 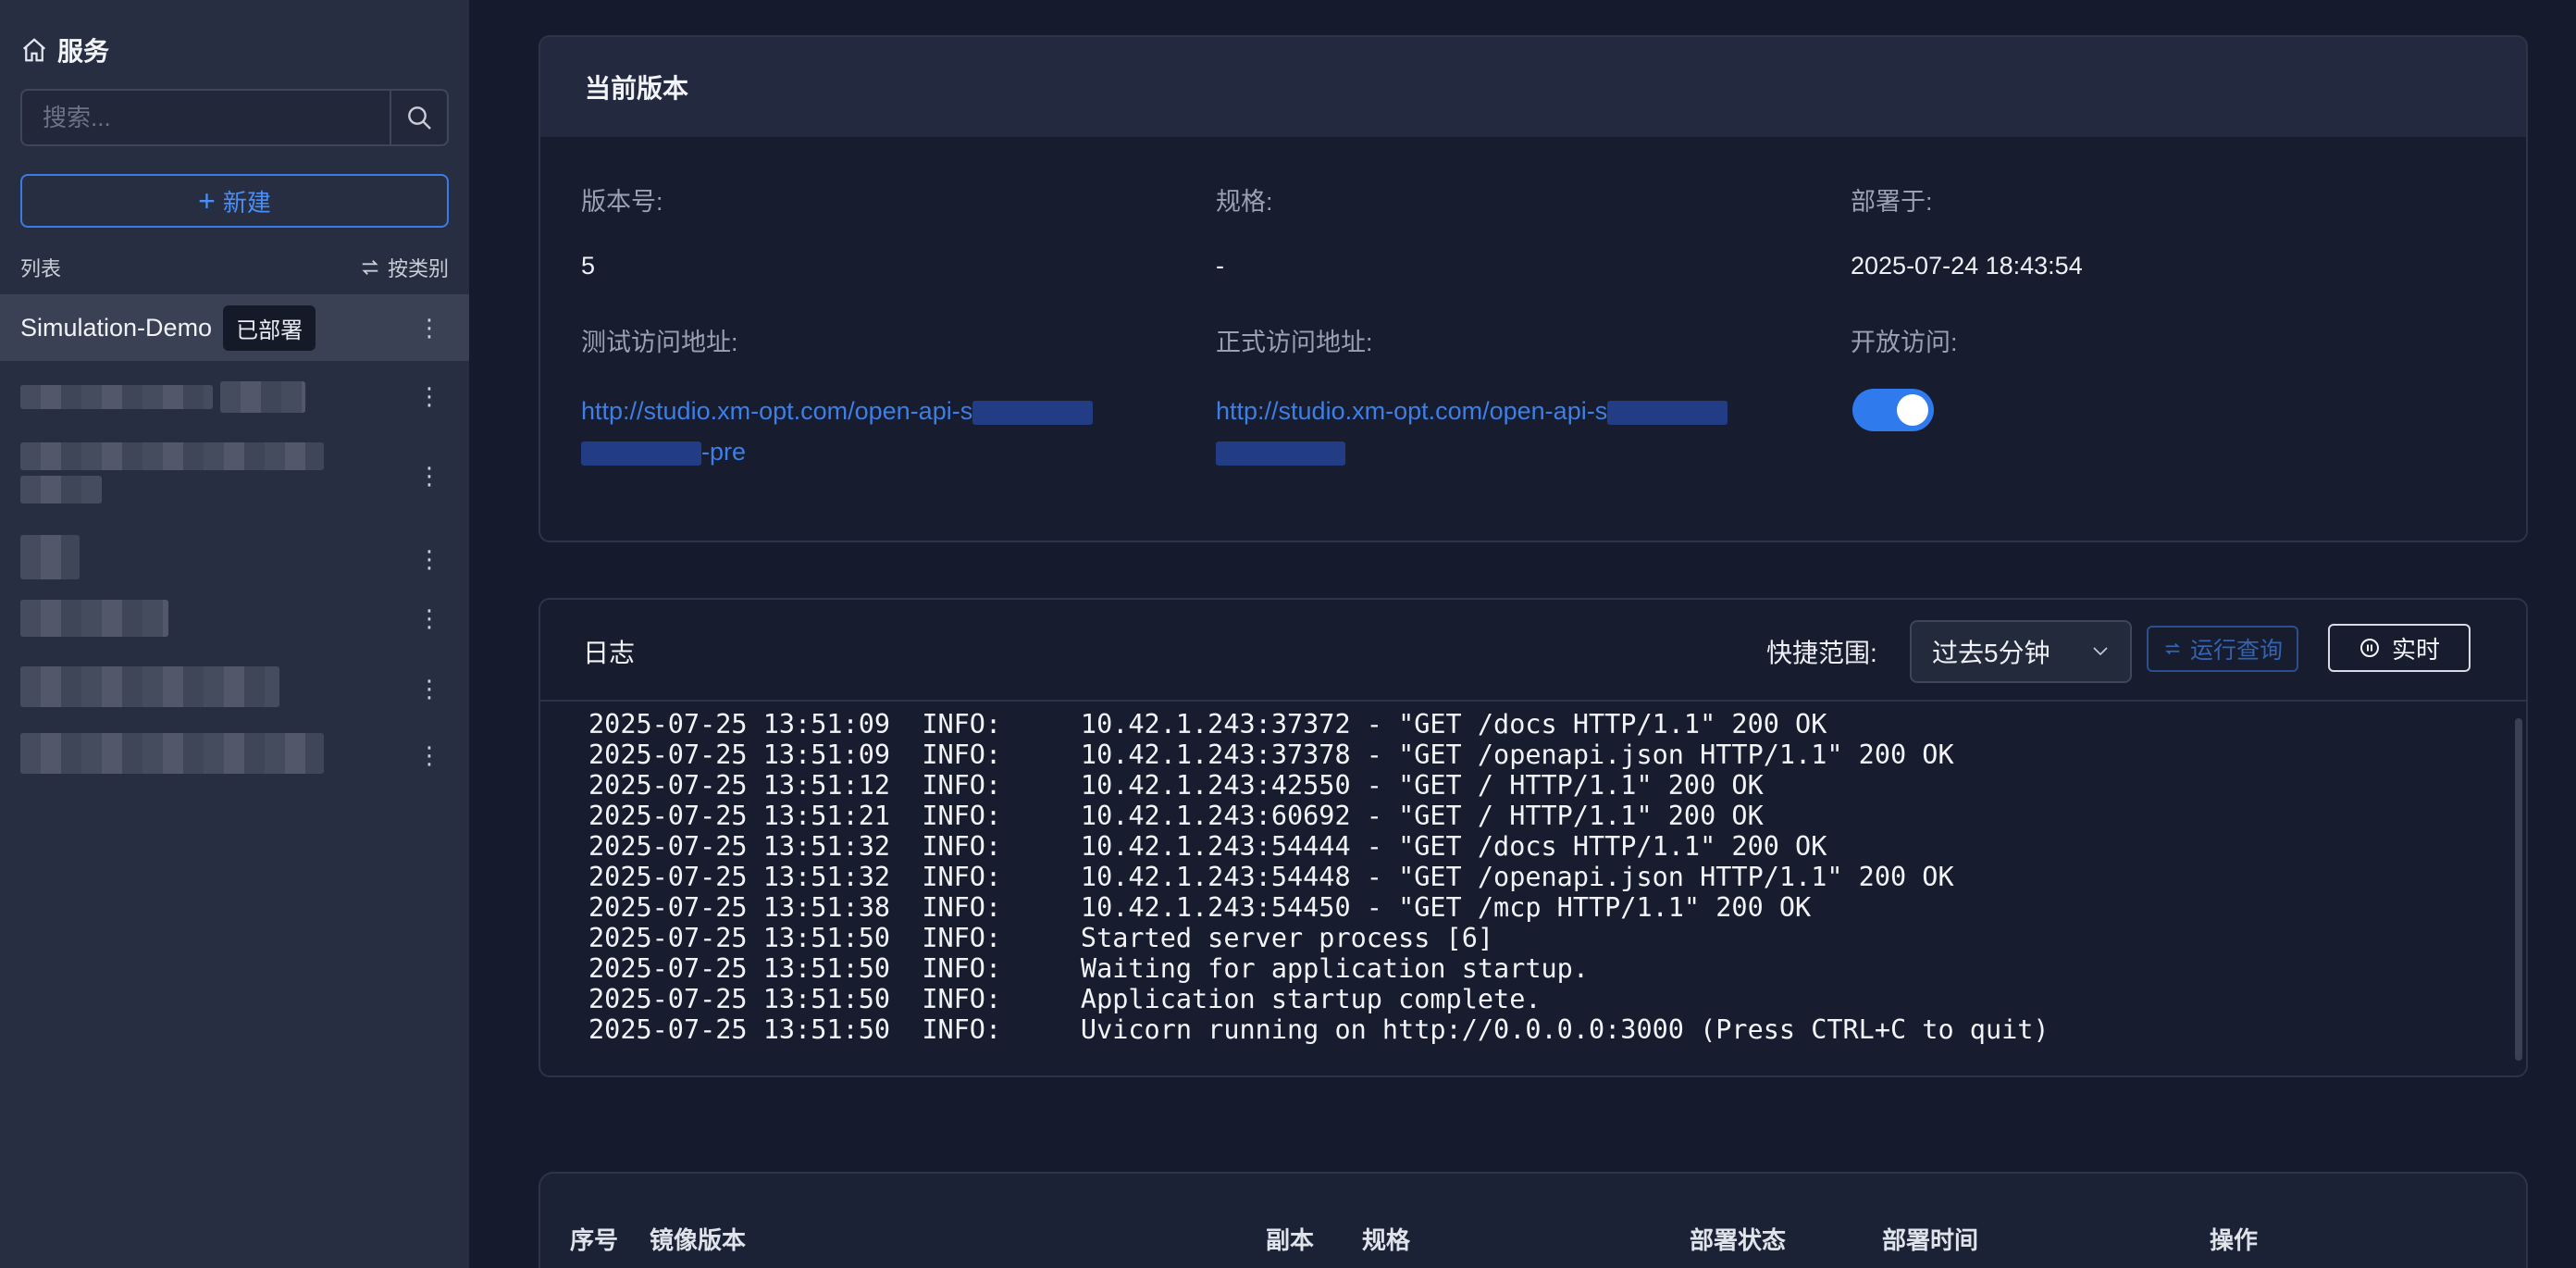 I want to click on column-header-replicas: 副本, so click(x=1291, y=1240).